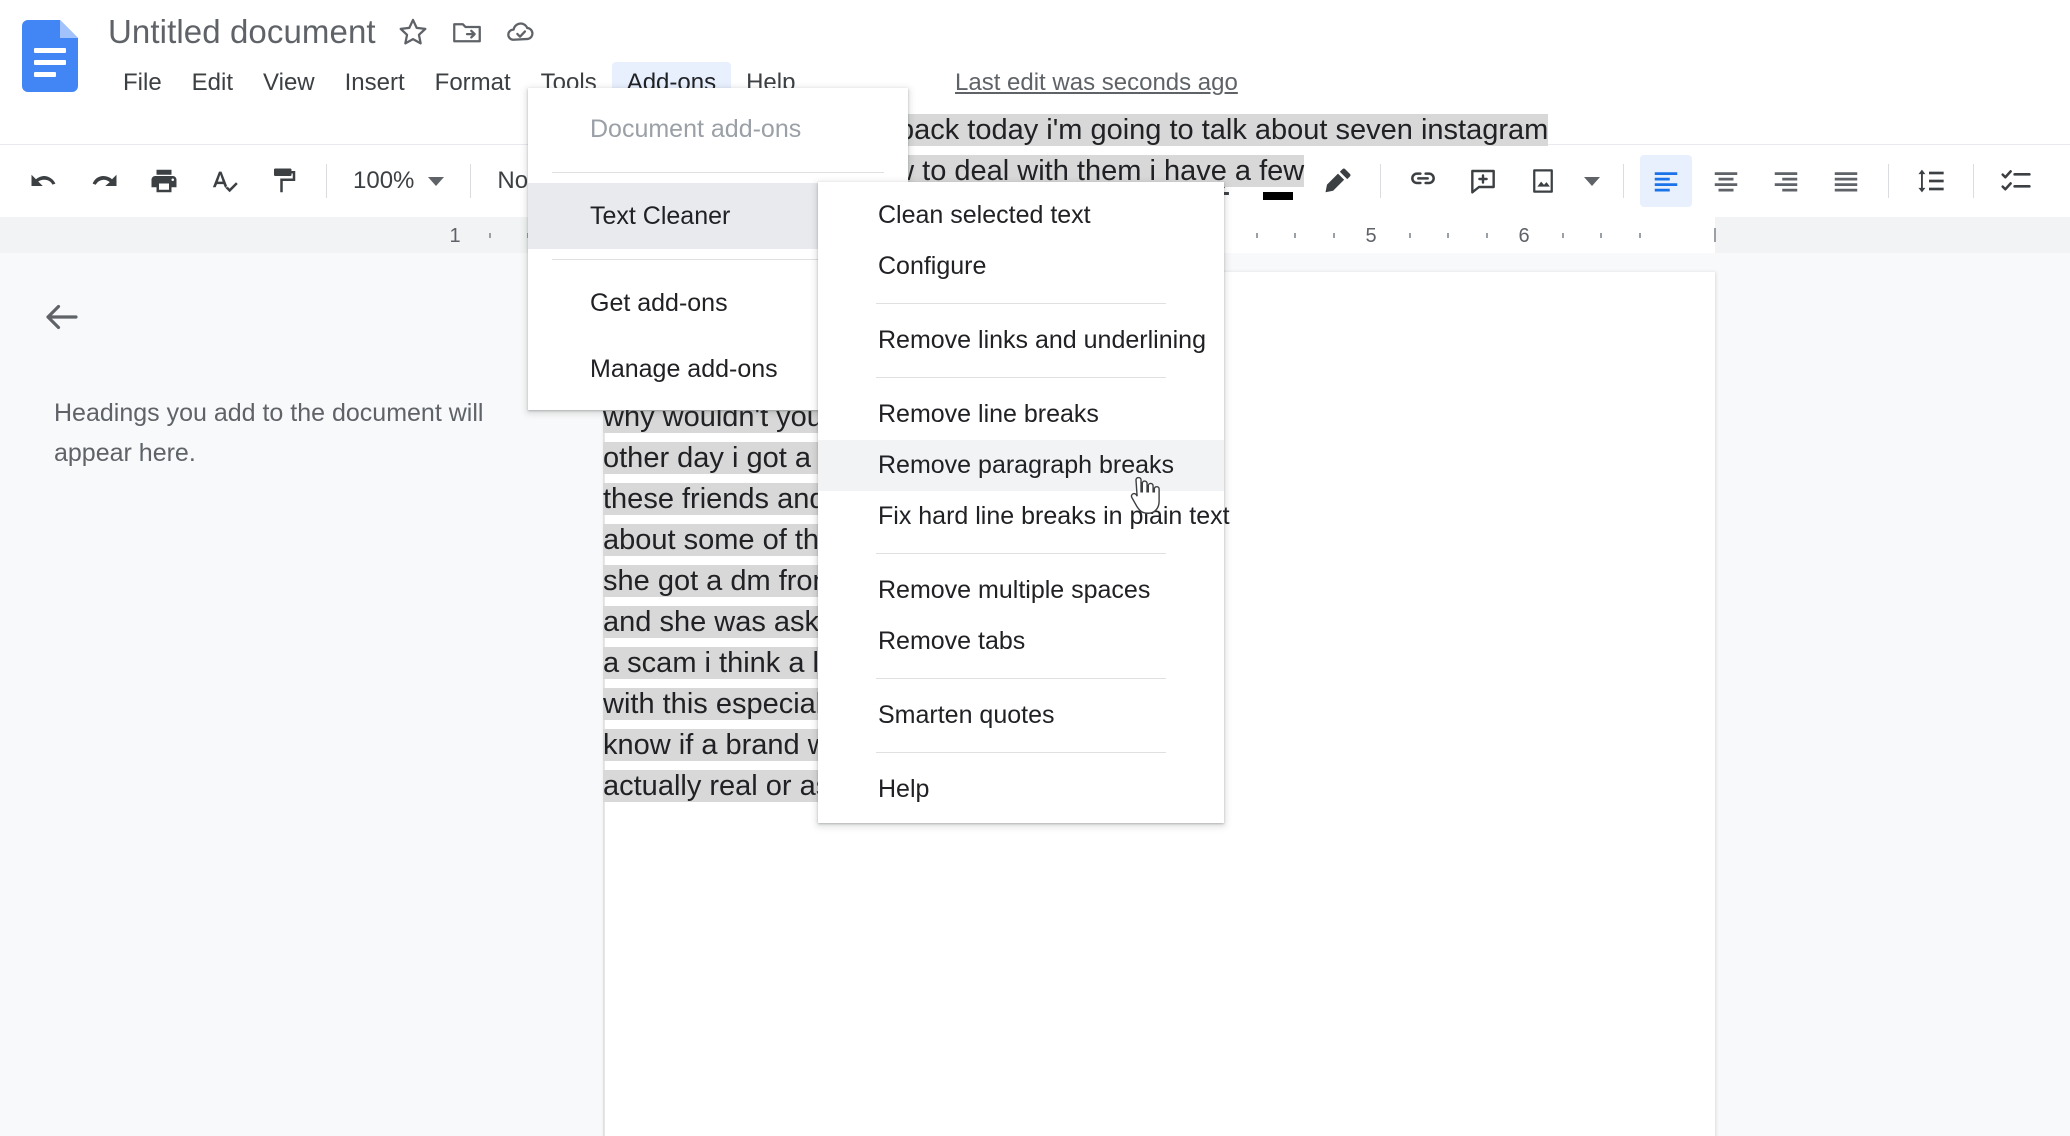 The height and width of the screenshot is (1136, 2070). I want to click on submenu-item-clean-selected-text: Clean selected text, so click(1021, 215).